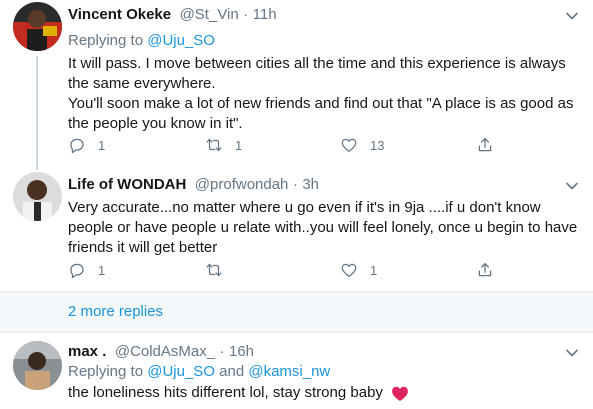 Image resolution: width=593 pixels, height=409 pixels. I want to click on thread-line, so click(37, 113).